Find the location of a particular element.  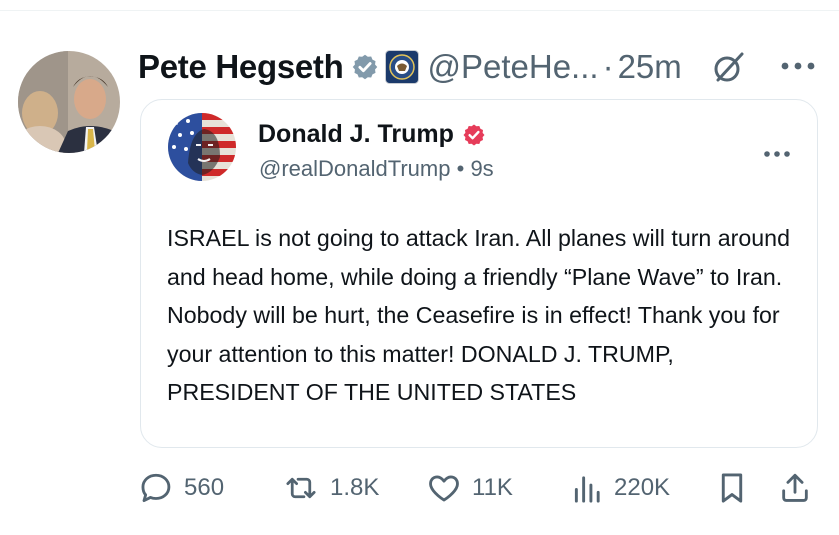

author-name: Pete Hegseth is located at coordinates (241, 67).